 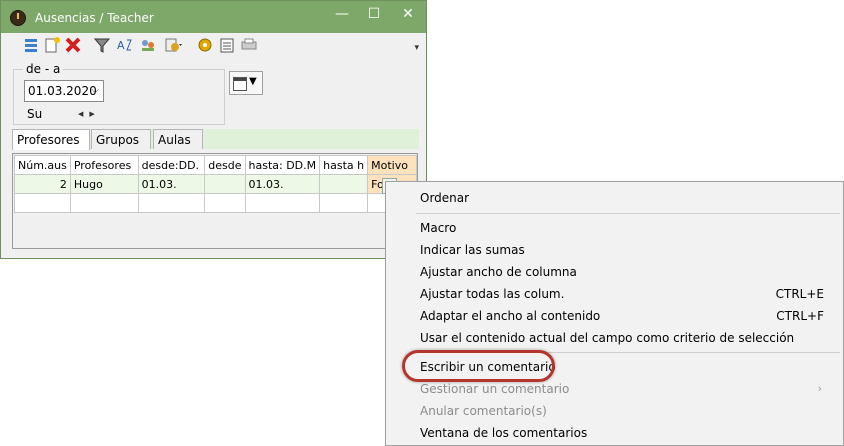 I want to click on gear-dropdown-icon, so click(x=173, y=45).